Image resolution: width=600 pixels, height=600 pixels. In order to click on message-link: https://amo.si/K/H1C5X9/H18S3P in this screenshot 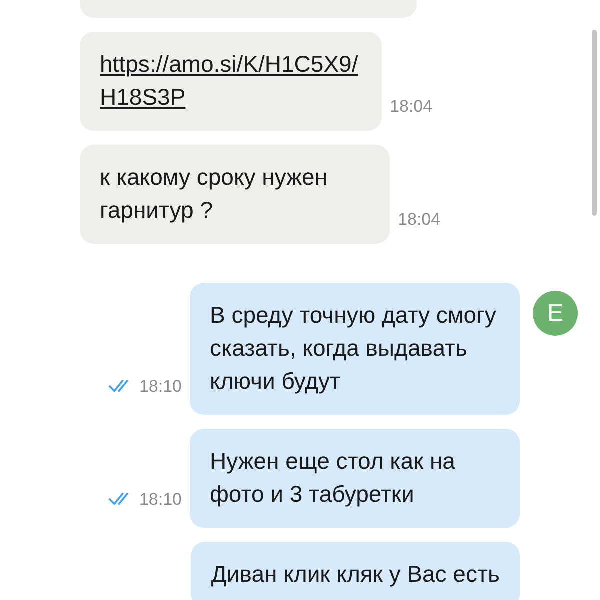, I will do `click(231, 81)`.